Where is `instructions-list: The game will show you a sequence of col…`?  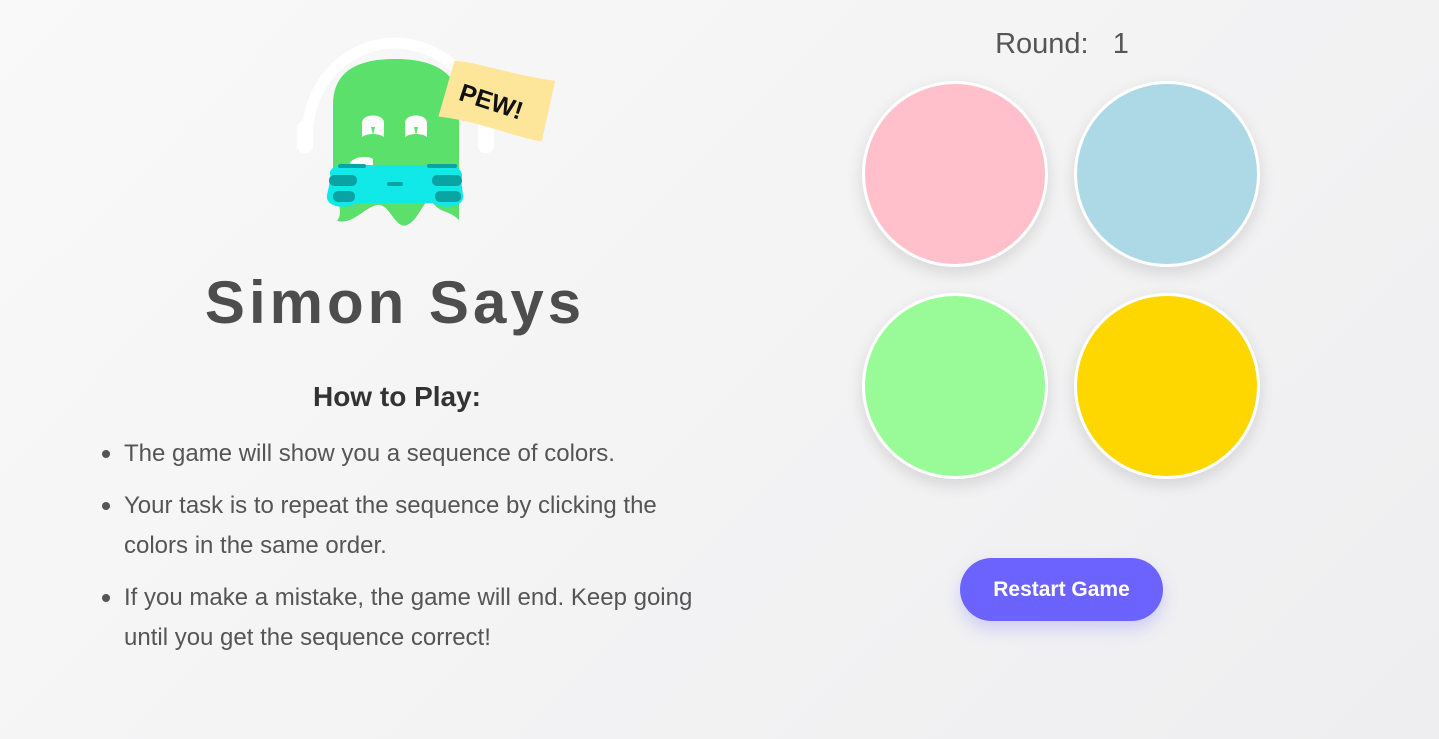 instructions-list: The game will show you a sequence of col… is located at coordinates (398, 552).